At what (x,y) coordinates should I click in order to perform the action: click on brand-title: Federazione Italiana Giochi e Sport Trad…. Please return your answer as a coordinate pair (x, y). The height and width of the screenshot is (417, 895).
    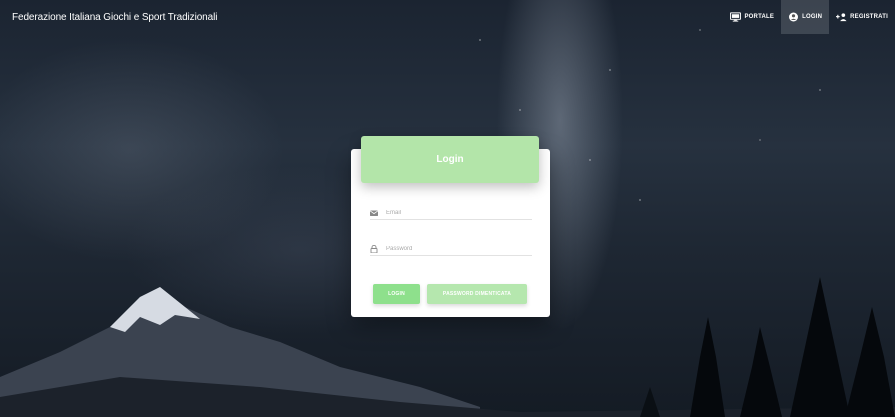
    Looking at the image, I should click on (114, 17).